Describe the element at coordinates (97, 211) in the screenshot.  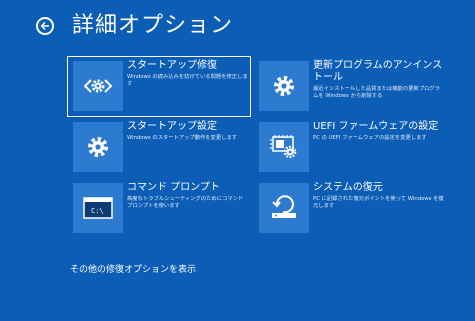
I see `command-prompt-icon-text: C:\` at that location.